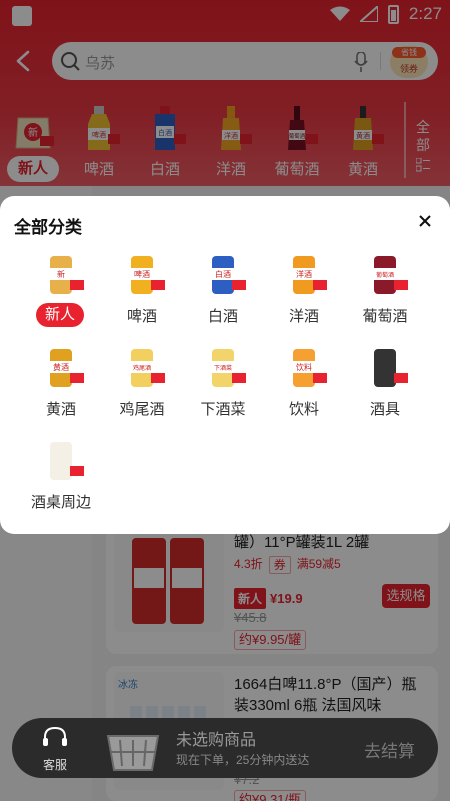 This screenshot has height=801, width=450. I want to click on category-icon: 饮料, so click(309, 368).